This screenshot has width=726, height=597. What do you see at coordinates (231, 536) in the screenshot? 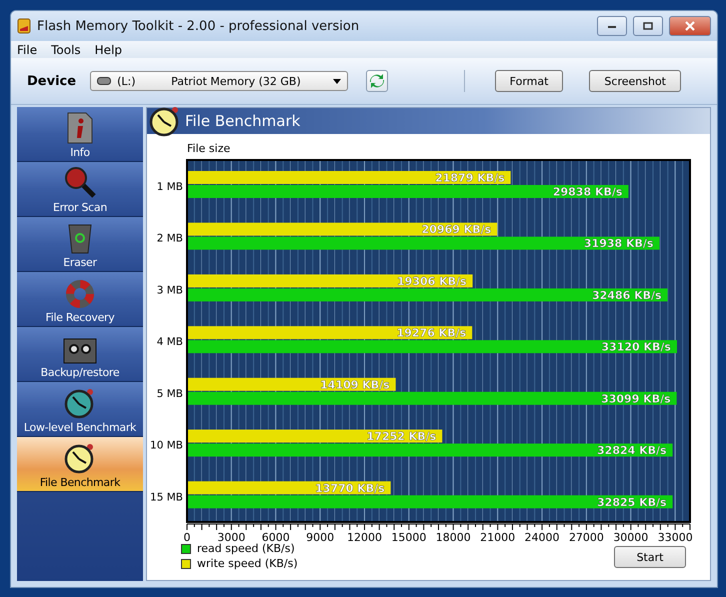
I see `tick-label: 3000` at bounding box center [231, 536].